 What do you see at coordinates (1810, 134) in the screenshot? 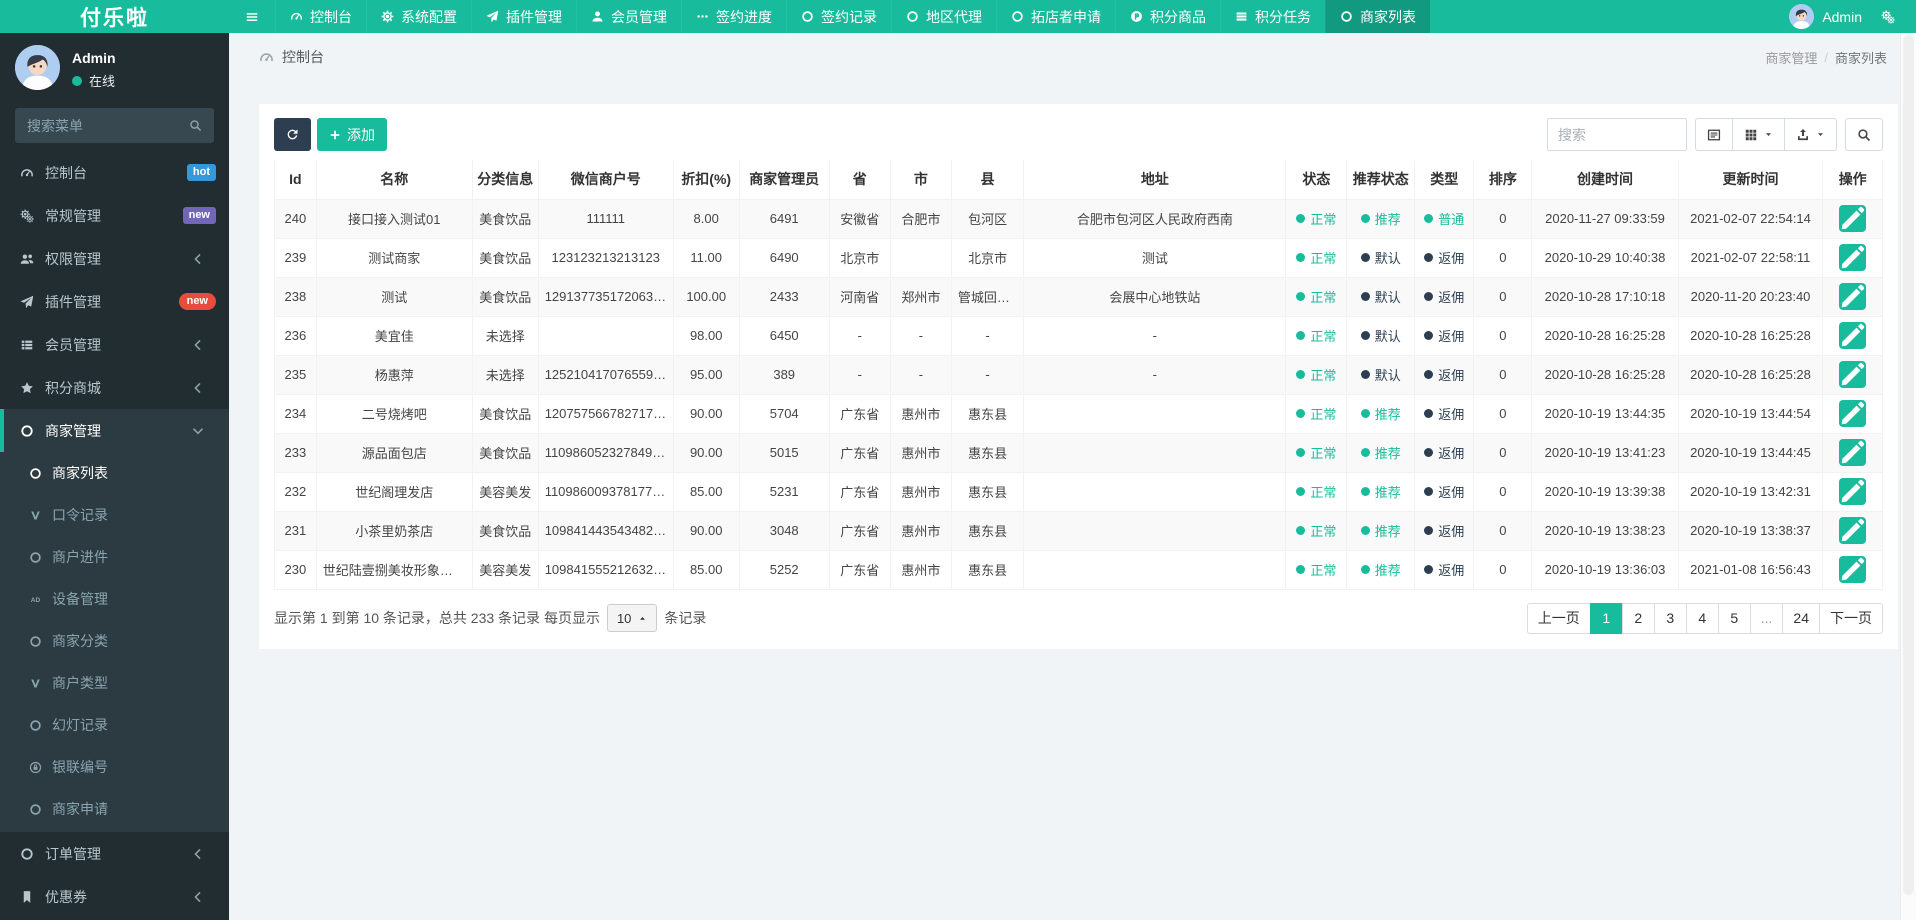
I see `export-view-button` at bounding box center [1810, 134].